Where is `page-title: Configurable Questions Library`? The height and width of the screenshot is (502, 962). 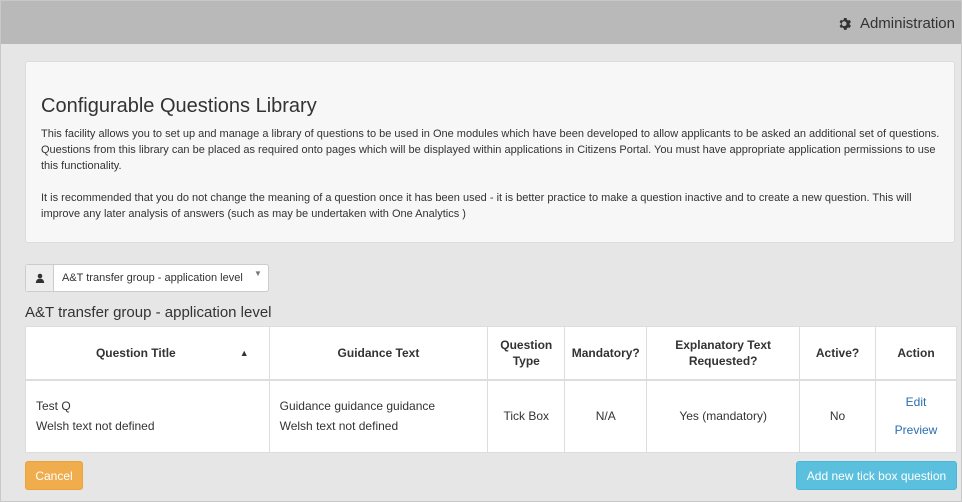 page-title: Configurable Questions Library is located at coordinates (179, 106).